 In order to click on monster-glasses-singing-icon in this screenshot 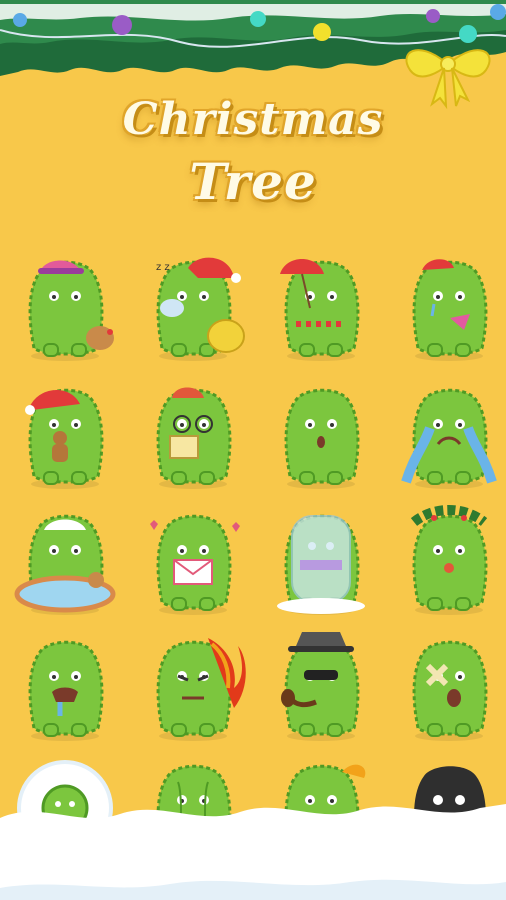, I will do `click(194, 438)`.